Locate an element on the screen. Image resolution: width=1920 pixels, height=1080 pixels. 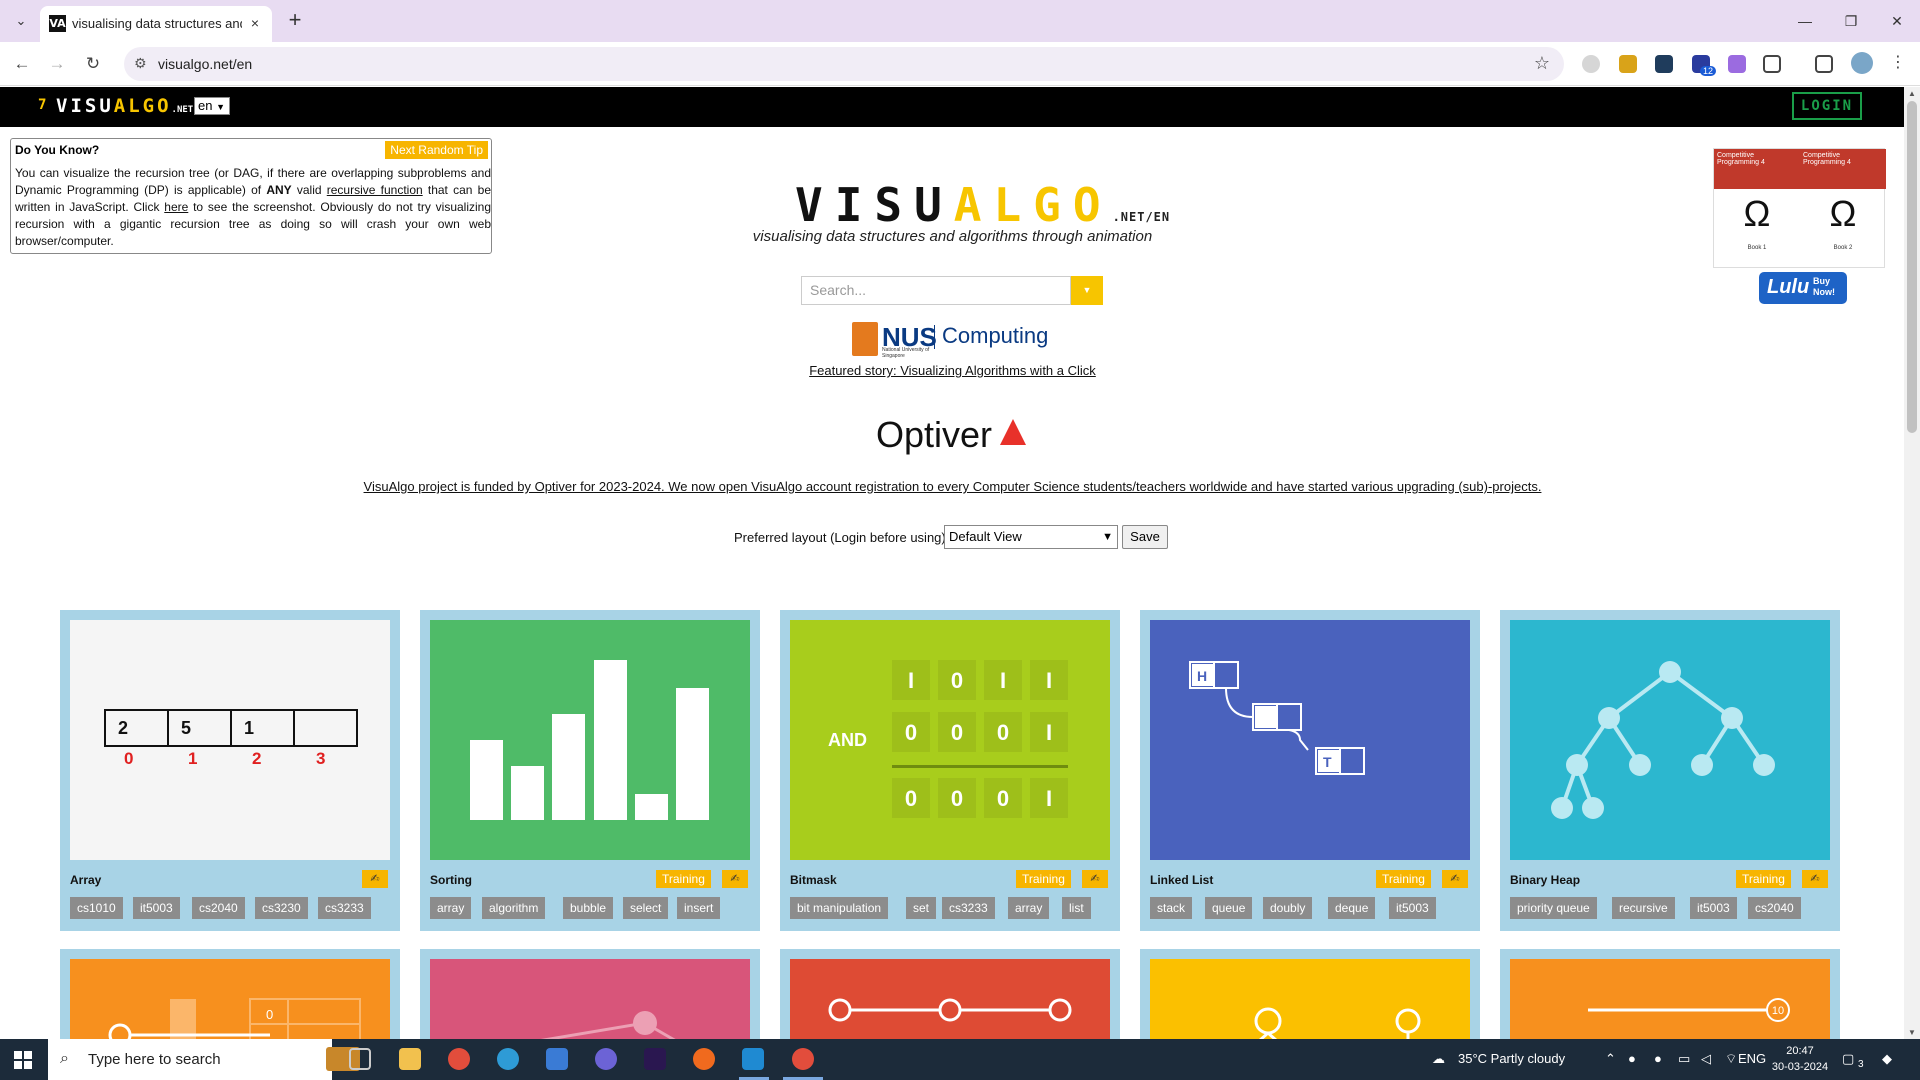
optiver-logo: Optiver is located at coordinates (934, 435).